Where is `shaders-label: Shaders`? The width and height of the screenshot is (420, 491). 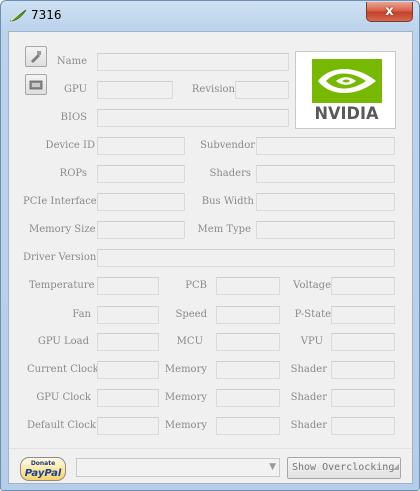
shaders-label: Shaders is located at coordinates (230, 173).